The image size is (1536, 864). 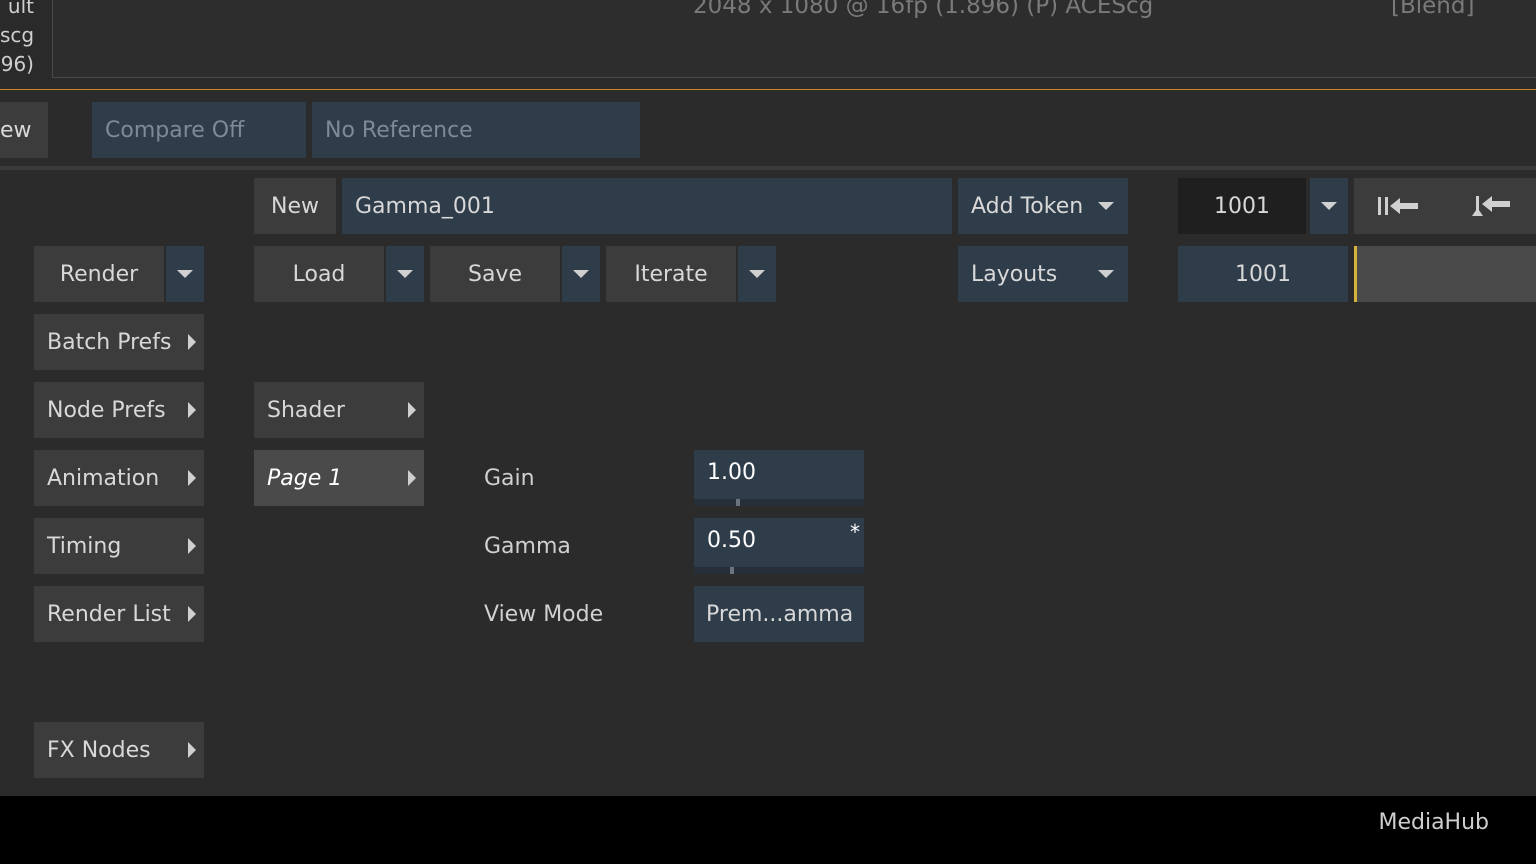 I want to click on app-name: MediaHub, so click(x=1433, y=822).